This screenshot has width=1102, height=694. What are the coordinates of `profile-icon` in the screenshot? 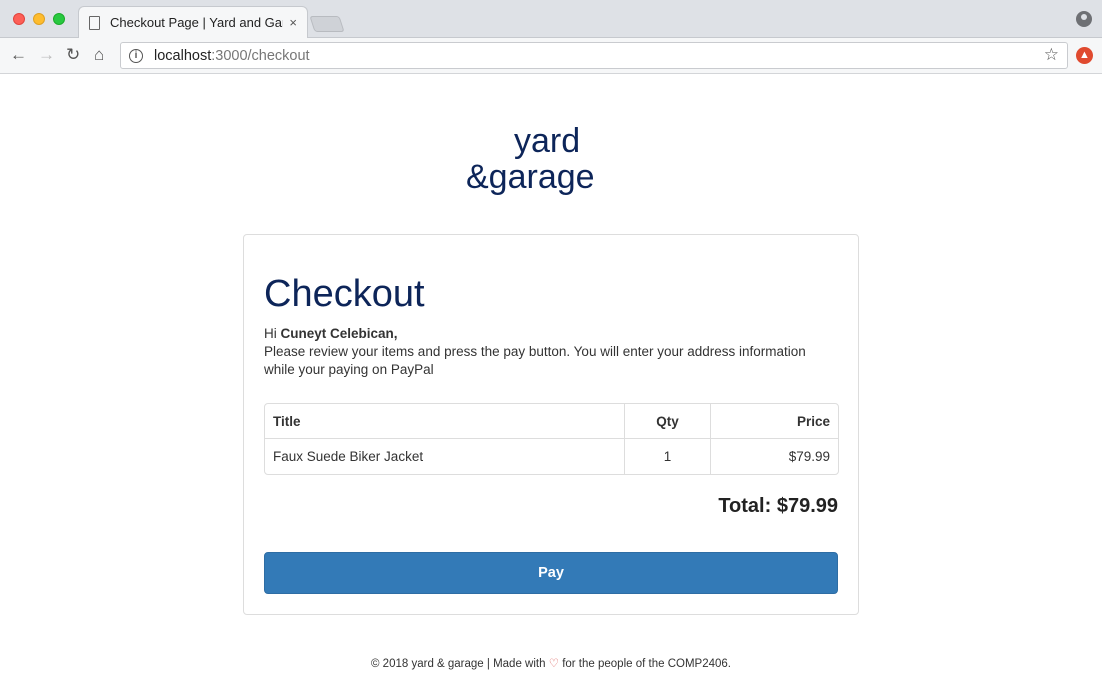 It's located at (1084, 19).